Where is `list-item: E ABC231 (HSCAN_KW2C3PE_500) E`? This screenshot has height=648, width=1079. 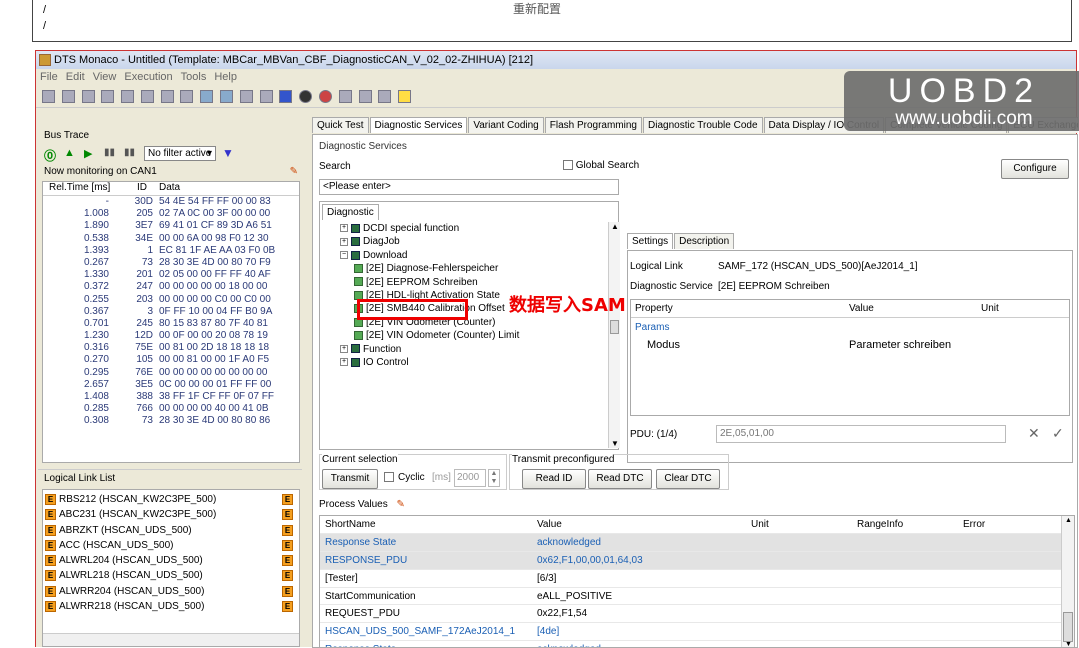 list-item: E ABC231 (HSCAN_KW2C3PE_500) E is located at coordinates (171, 514).